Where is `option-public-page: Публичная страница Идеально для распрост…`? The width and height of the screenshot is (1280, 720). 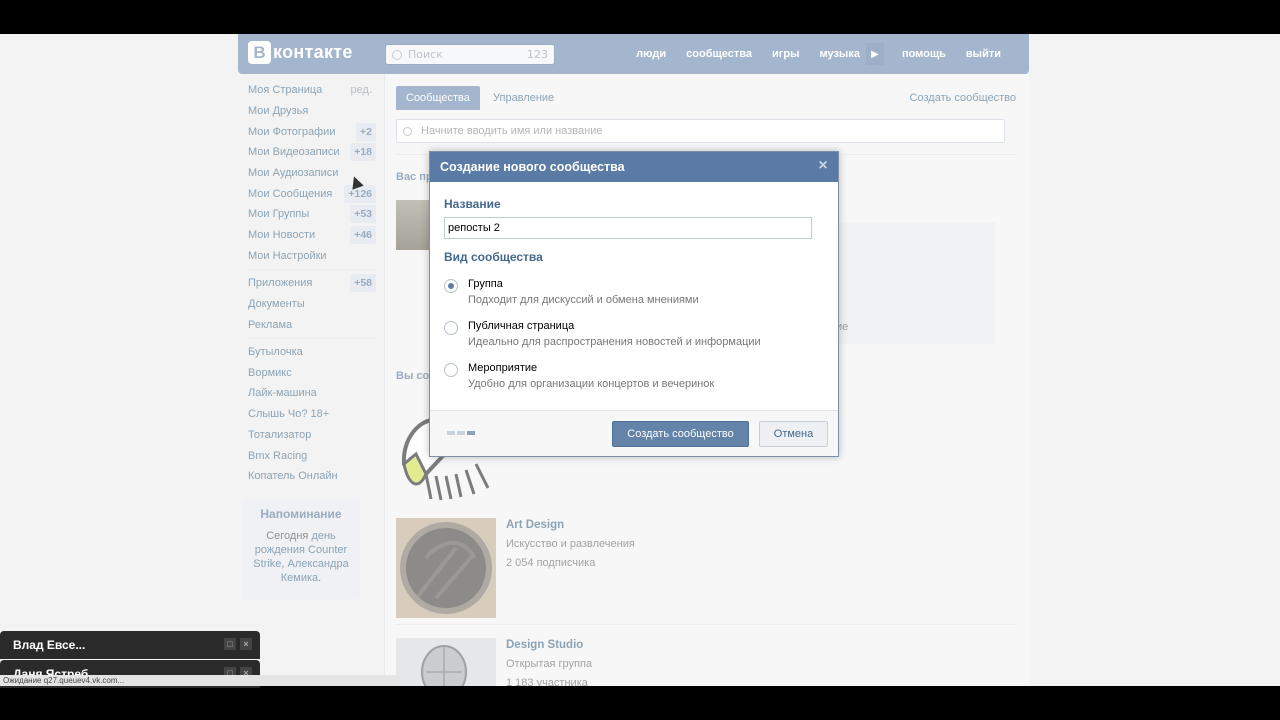
option-public-page: Публичная страница Идеально для распрост… is located at coordinates (634, 338).